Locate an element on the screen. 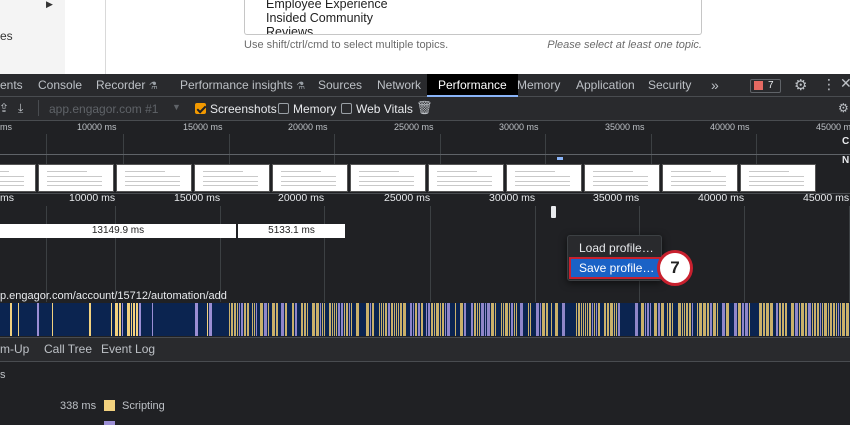  screenshots-checkbox is located at coordinates (200, 108).